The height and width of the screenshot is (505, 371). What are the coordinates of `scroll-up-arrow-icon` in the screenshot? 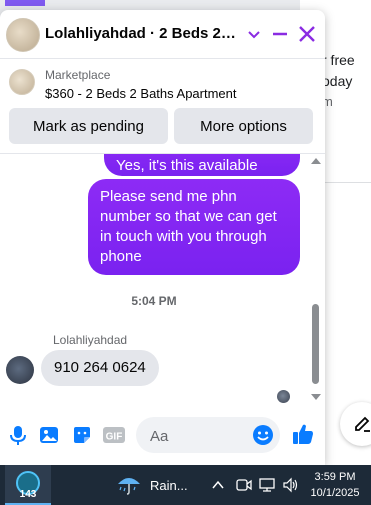 It's located at (316, 161).